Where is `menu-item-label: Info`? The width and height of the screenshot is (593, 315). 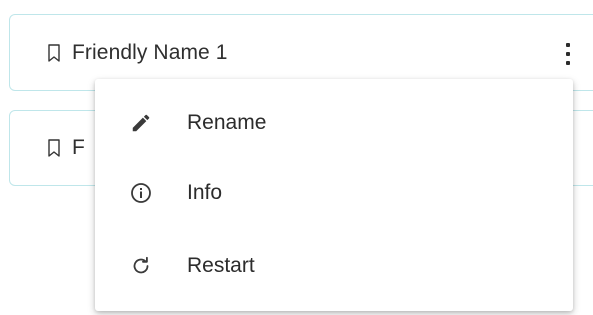 menu-item-label: Info is located at coordinates (205, 192).